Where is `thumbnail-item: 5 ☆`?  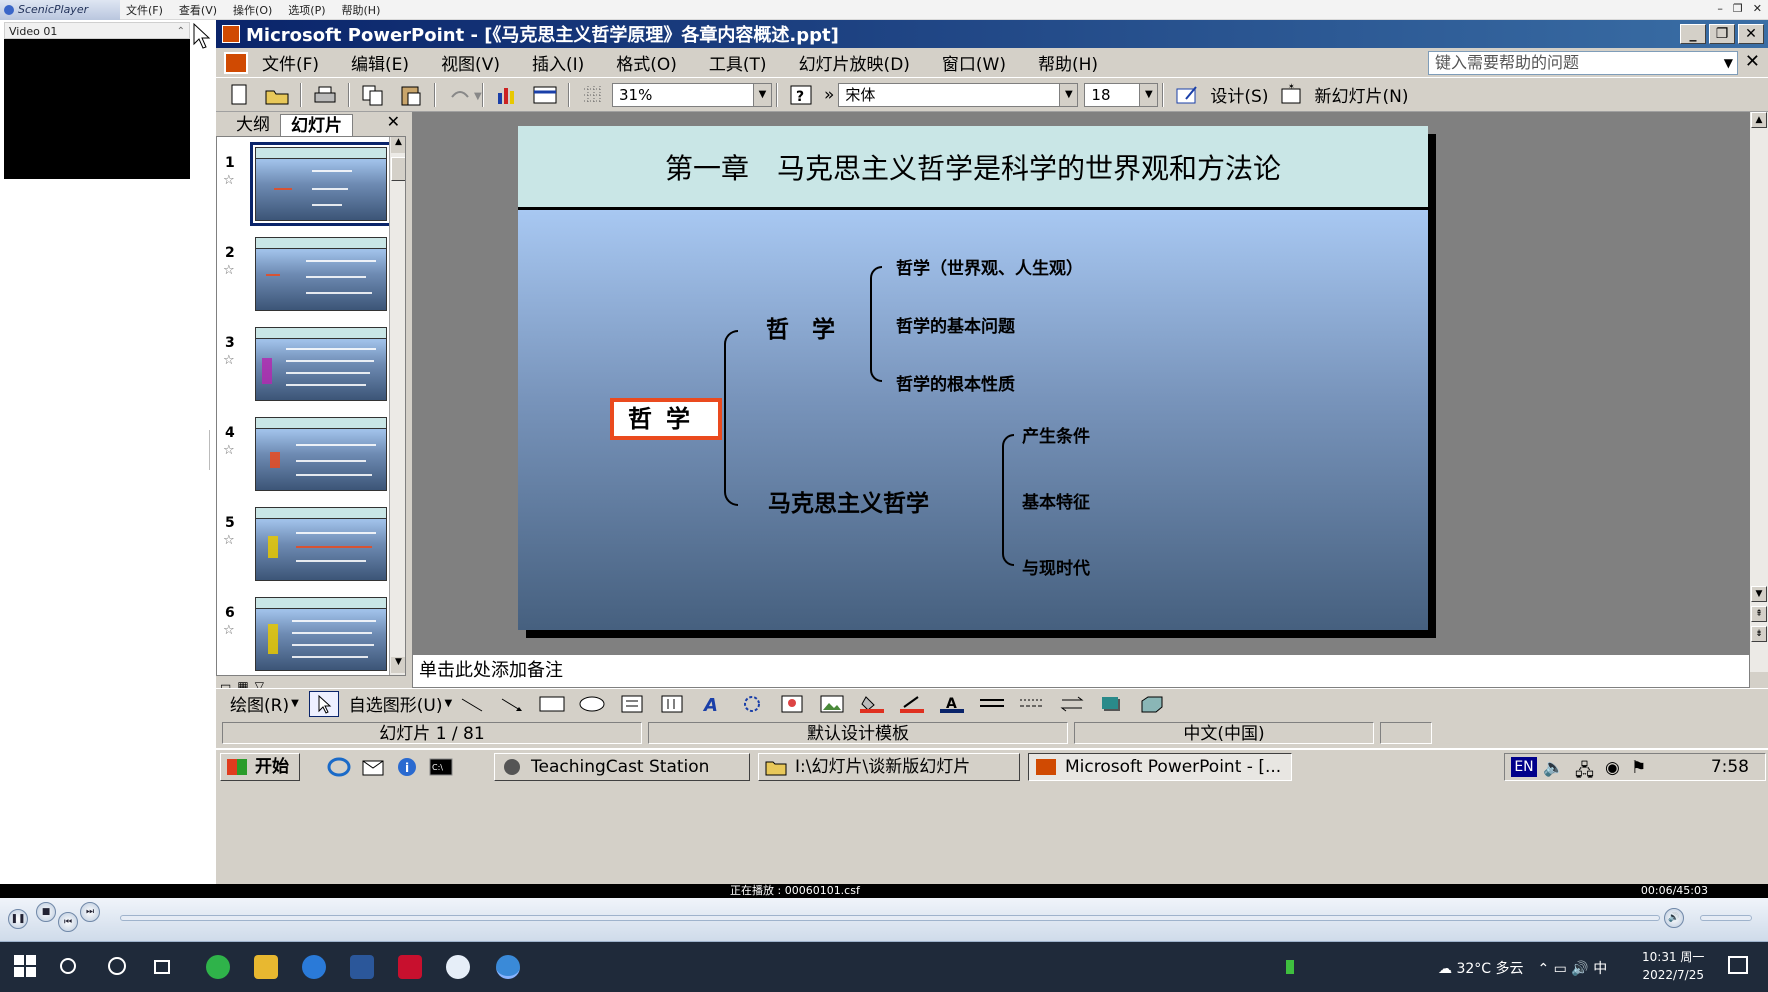
thumbnail-item: 5 ☆ is located at coordinates (302, 552).